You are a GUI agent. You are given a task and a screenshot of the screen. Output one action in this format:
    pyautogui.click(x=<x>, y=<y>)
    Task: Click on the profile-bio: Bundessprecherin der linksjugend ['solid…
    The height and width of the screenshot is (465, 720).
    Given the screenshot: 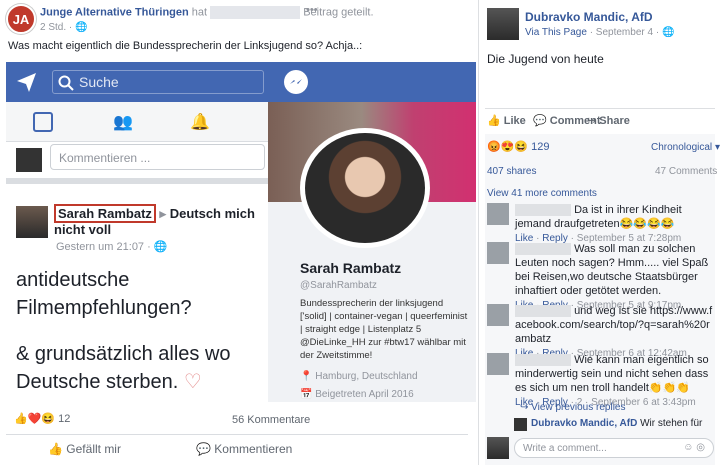 What is the action you would take?
    pyautogui.click(x=384, y=329)
    